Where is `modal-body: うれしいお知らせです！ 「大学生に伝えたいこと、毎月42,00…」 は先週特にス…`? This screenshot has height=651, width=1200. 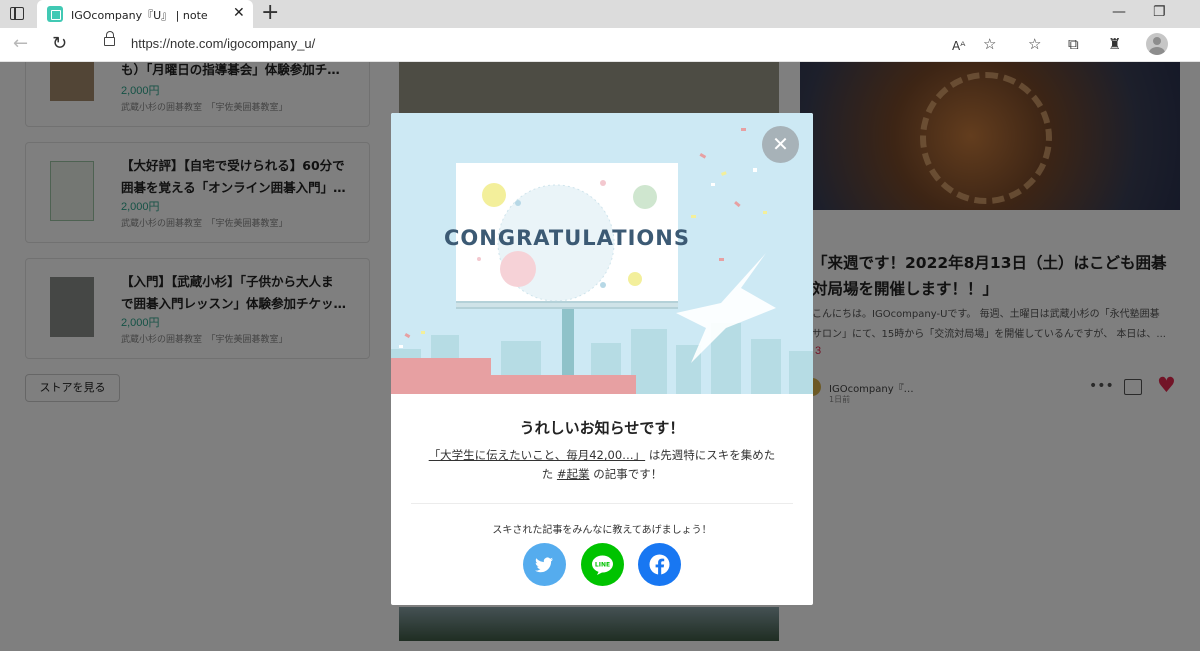 modal-body: うれしいお知らせです！ 「大学生に伝えたいこと、毎月42,00…」 は先週特にス… is located at coordinates (602, 499).